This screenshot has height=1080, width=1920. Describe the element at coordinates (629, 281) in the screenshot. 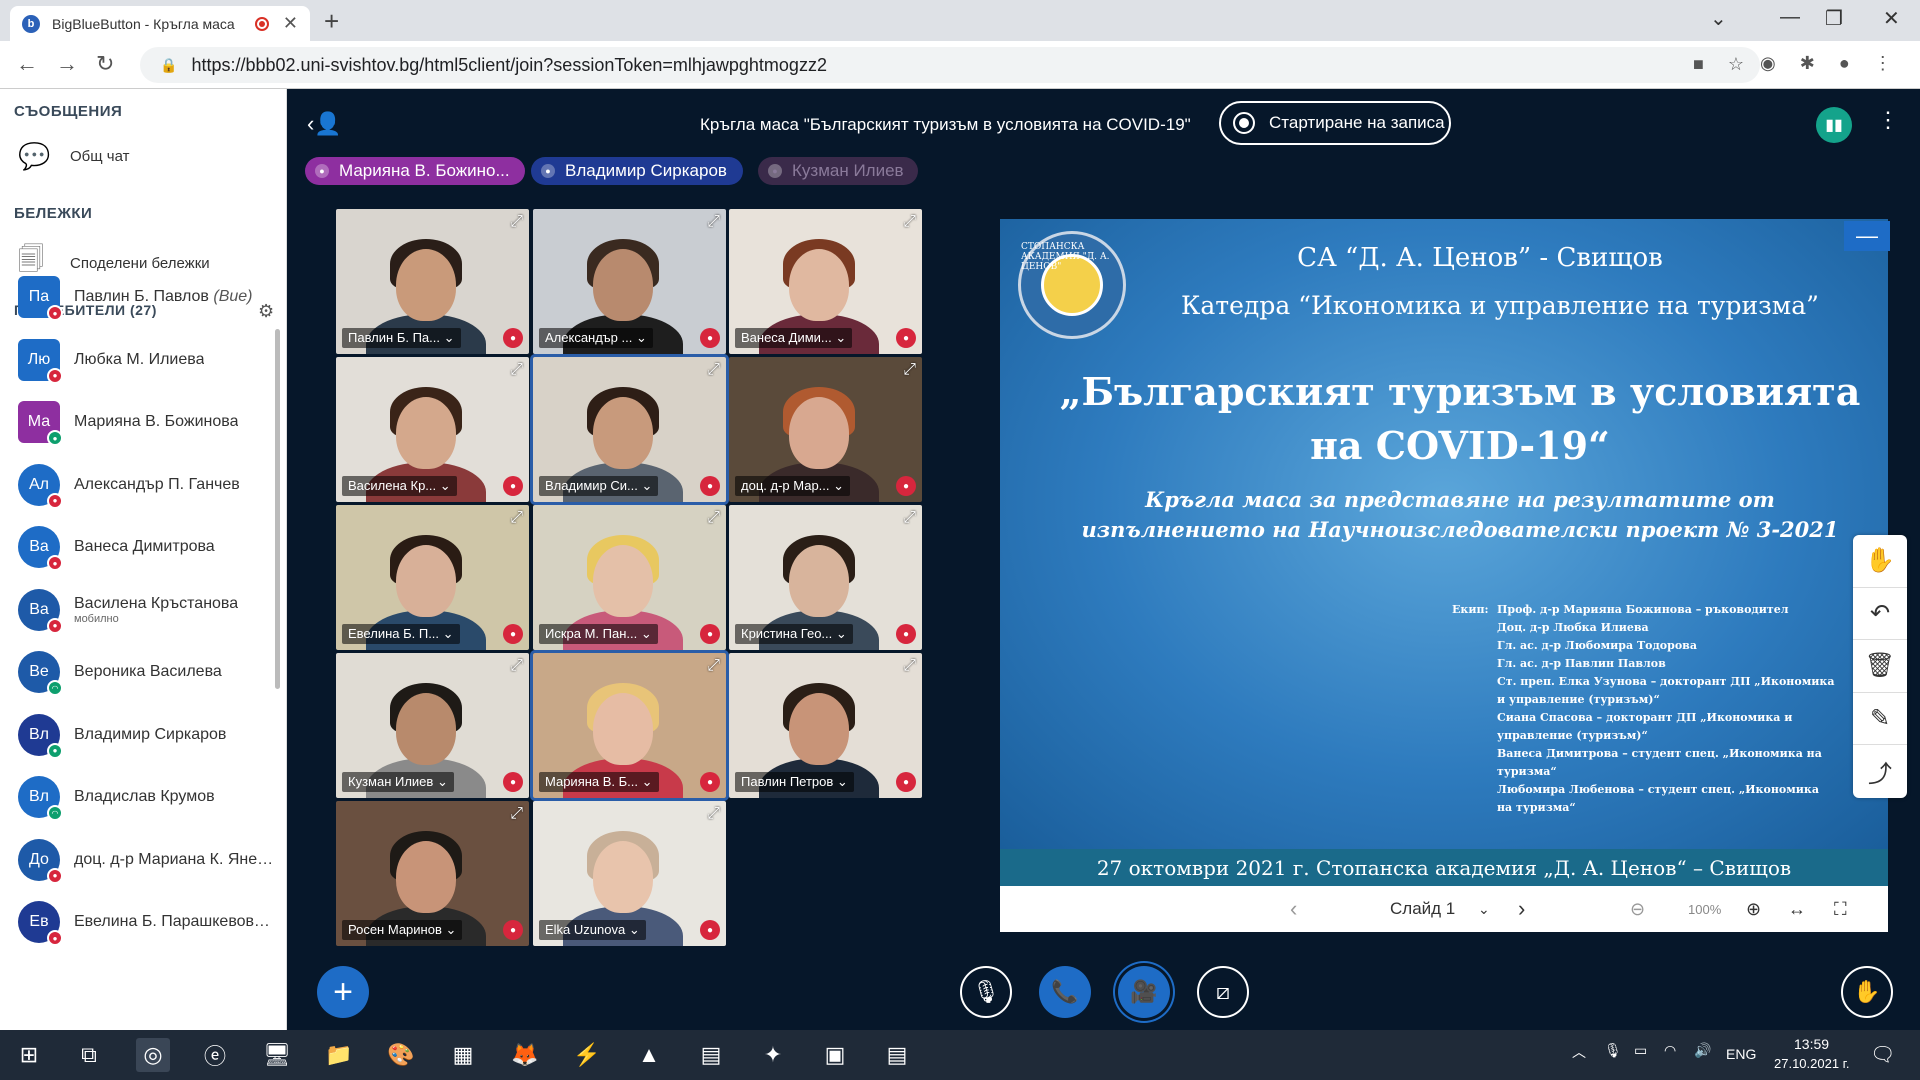

I see `video-tile: ⤢ Александър ... ⌄ ●` at that location.